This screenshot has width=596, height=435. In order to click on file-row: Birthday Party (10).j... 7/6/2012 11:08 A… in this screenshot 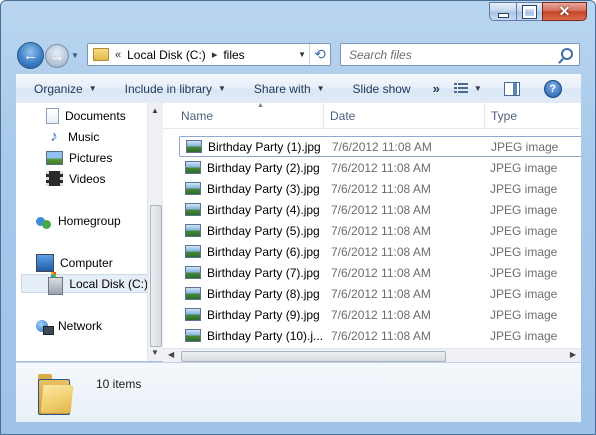, I will do `click(380, 335)`.